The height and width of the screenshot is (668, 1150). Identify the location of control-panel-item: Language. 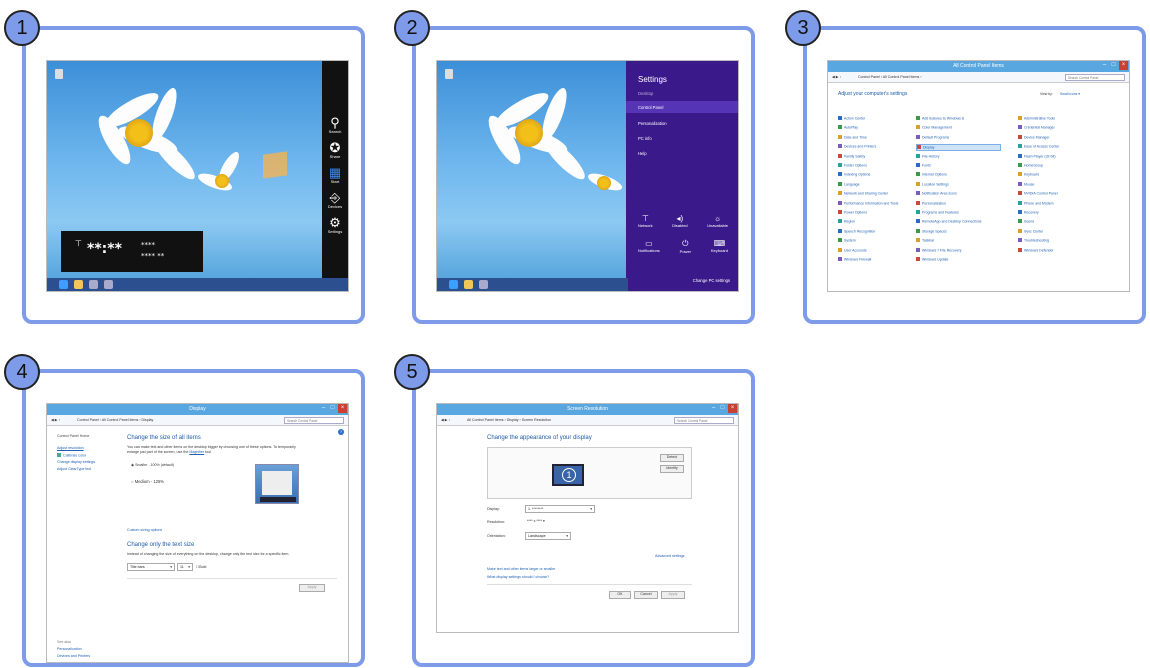
(849, 183).